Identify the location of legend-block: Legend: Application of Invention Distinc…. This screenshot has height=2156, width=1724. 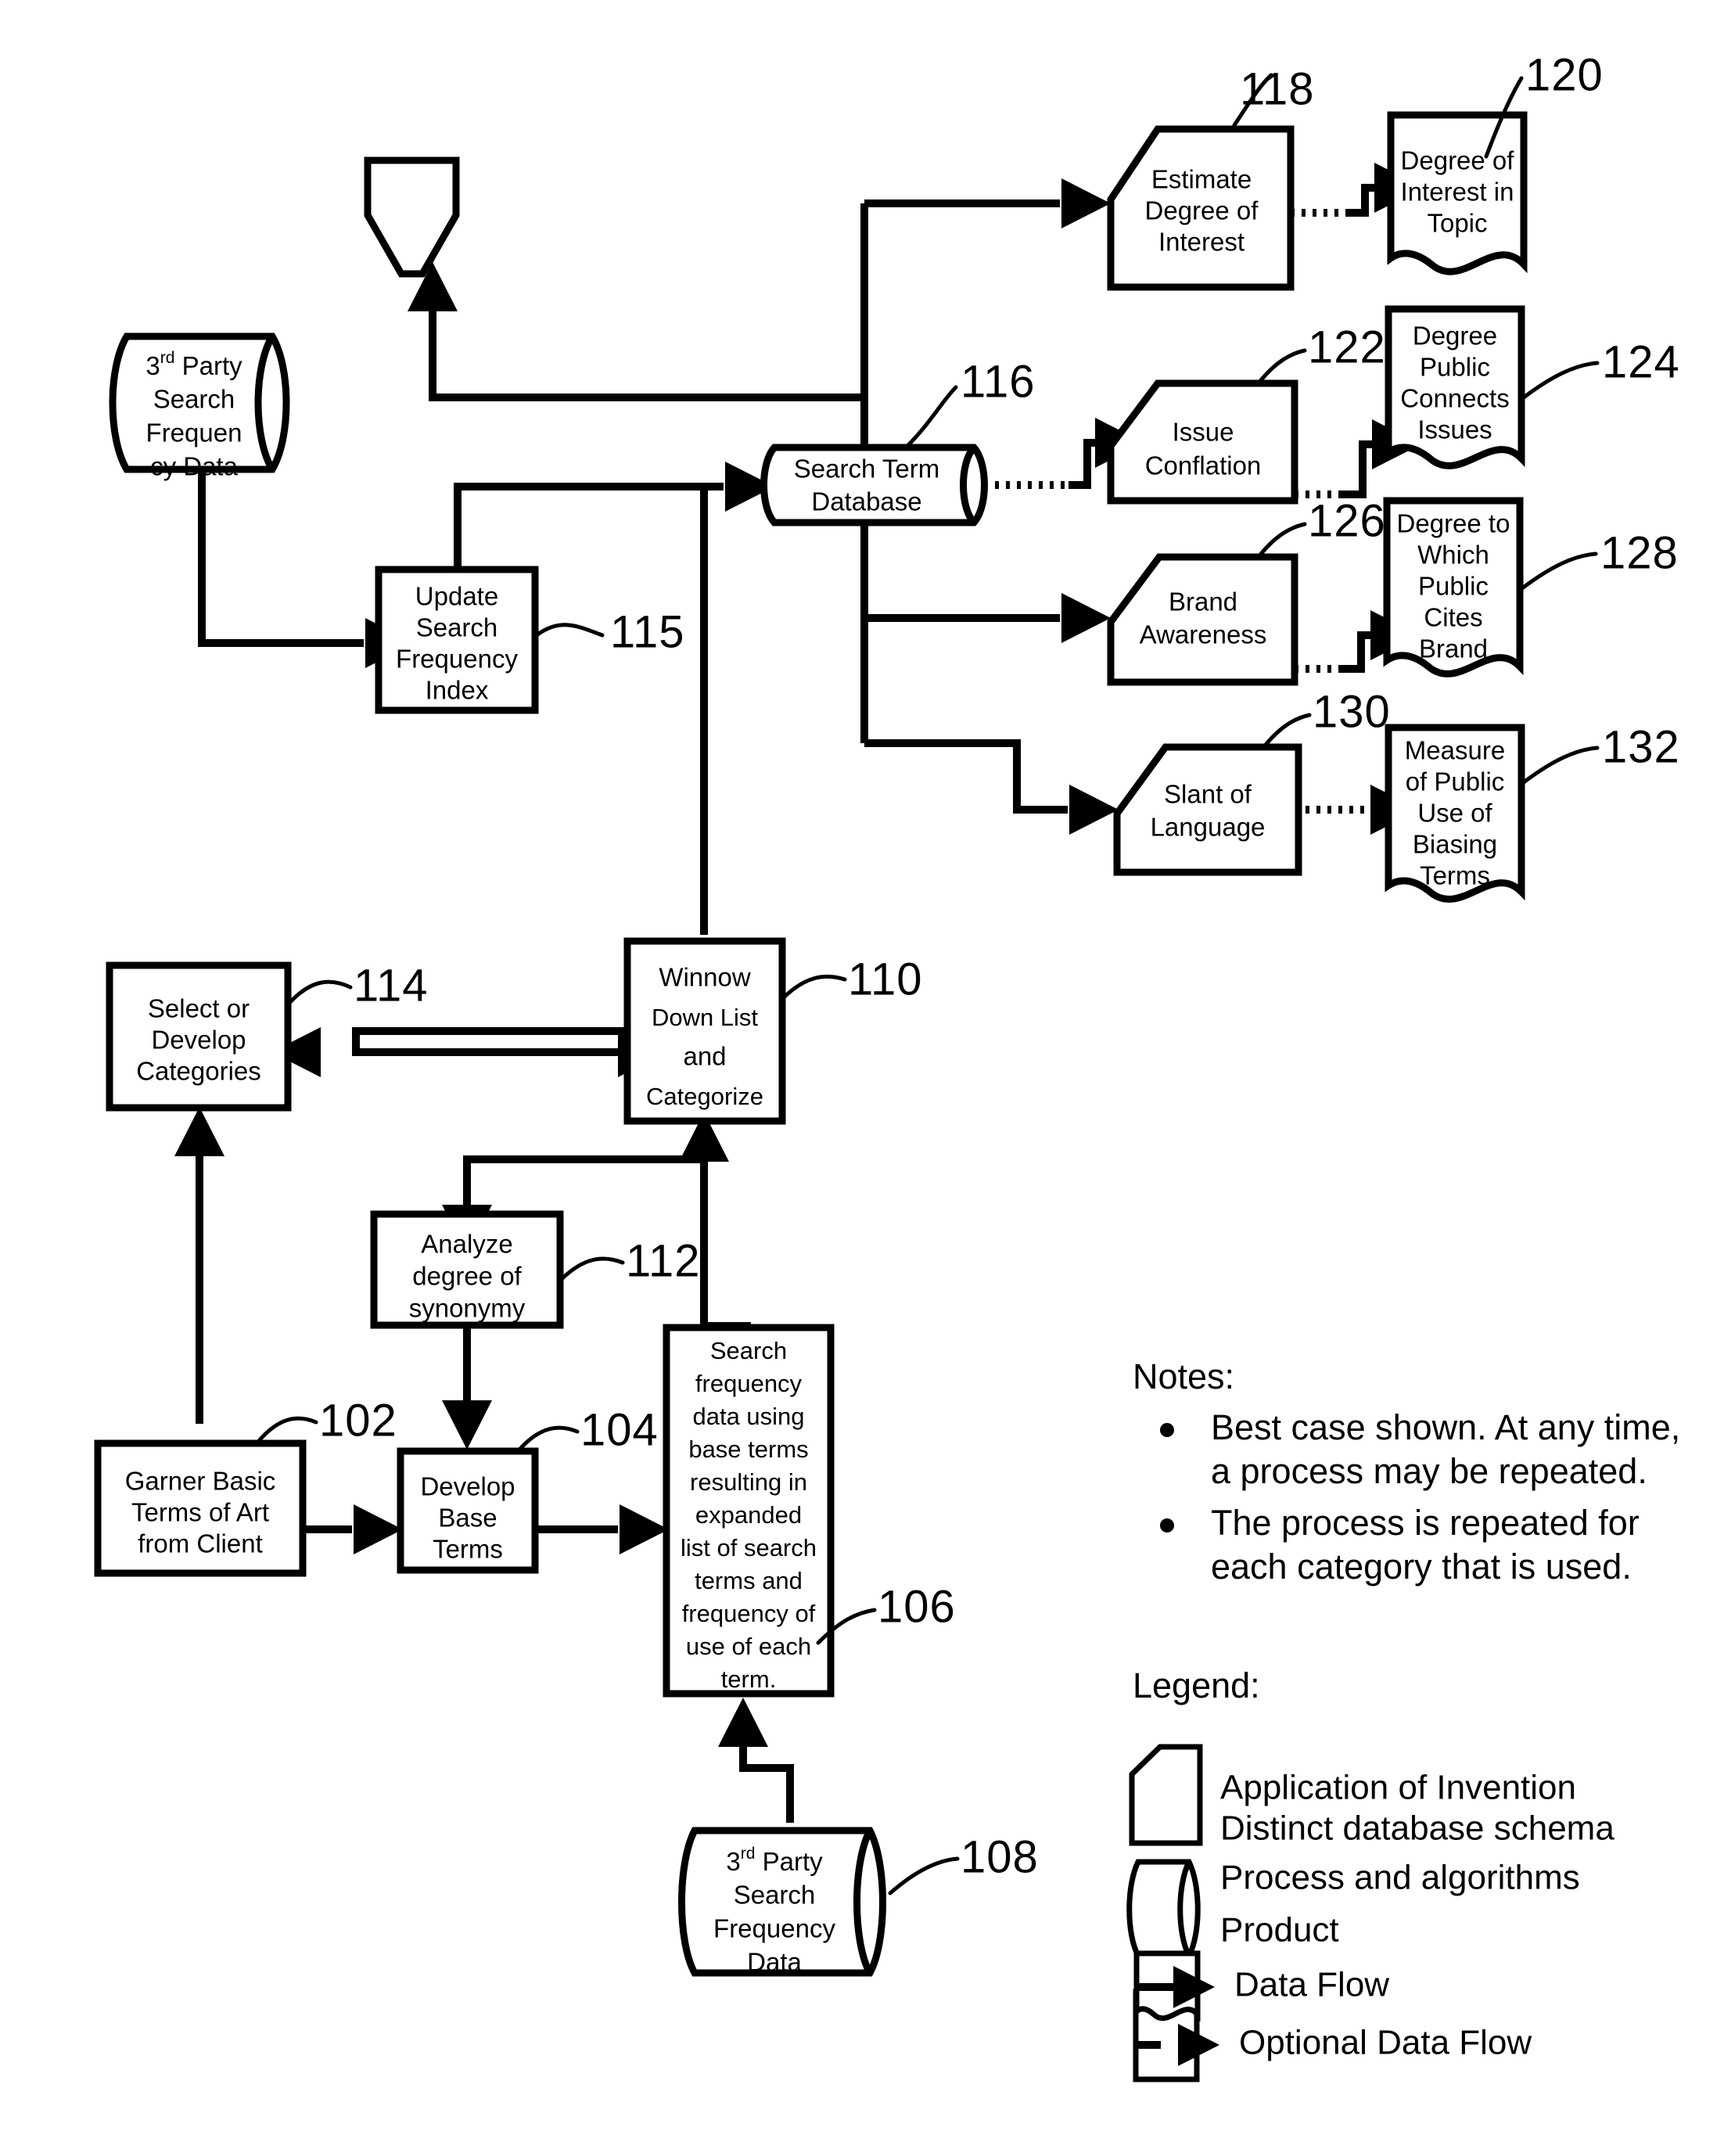
(1370, 1874).